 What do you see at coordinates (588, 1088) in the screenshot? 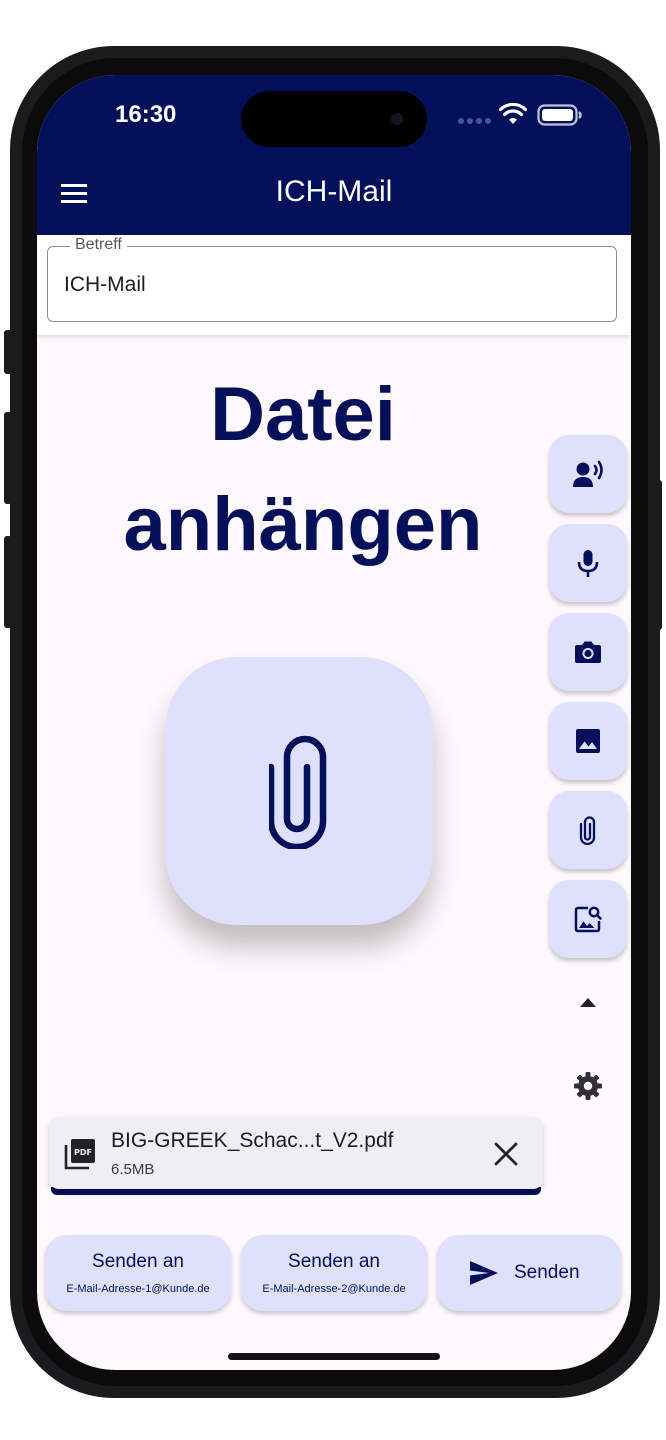
I see `settings-icon` at bounding box center [588, 1088].